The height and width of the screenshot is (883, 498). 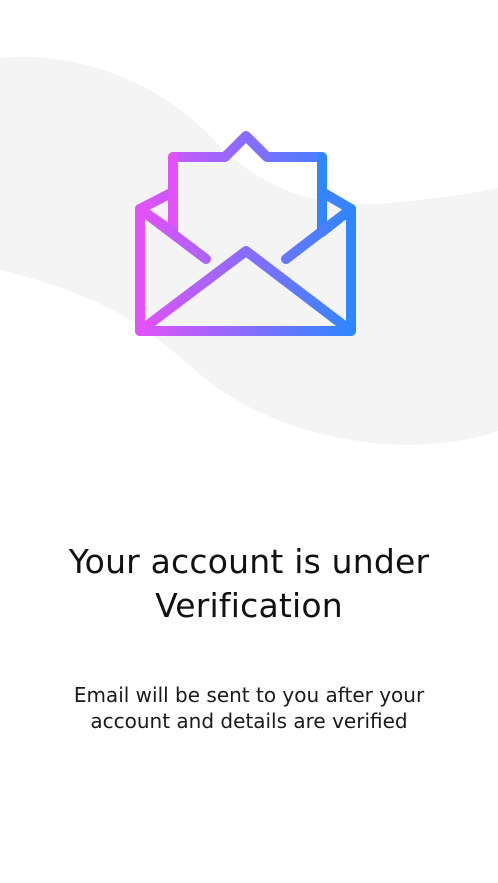 What do you see at coordinates (249, 583) in the screenshot?
I see `verification-title: Your account is under Verification` at bounding box center [249, 583].